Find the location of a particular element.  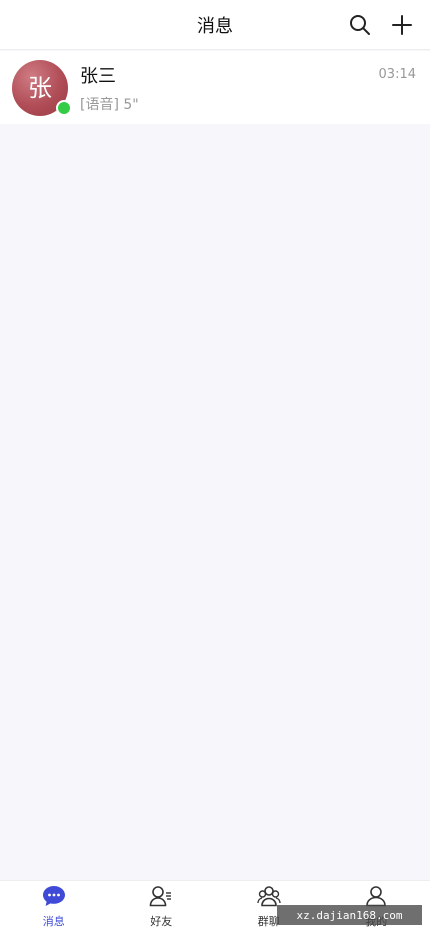

header-actions is located at coordinates (381, 25).